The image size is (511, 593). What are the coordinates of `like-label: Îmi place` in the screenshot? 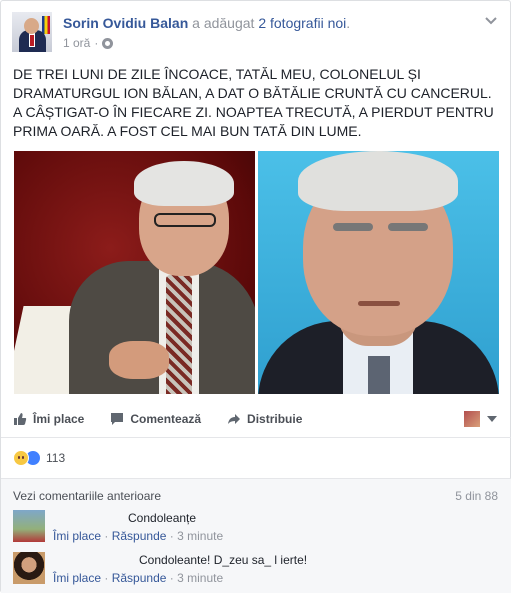 It's located at (59, 419).